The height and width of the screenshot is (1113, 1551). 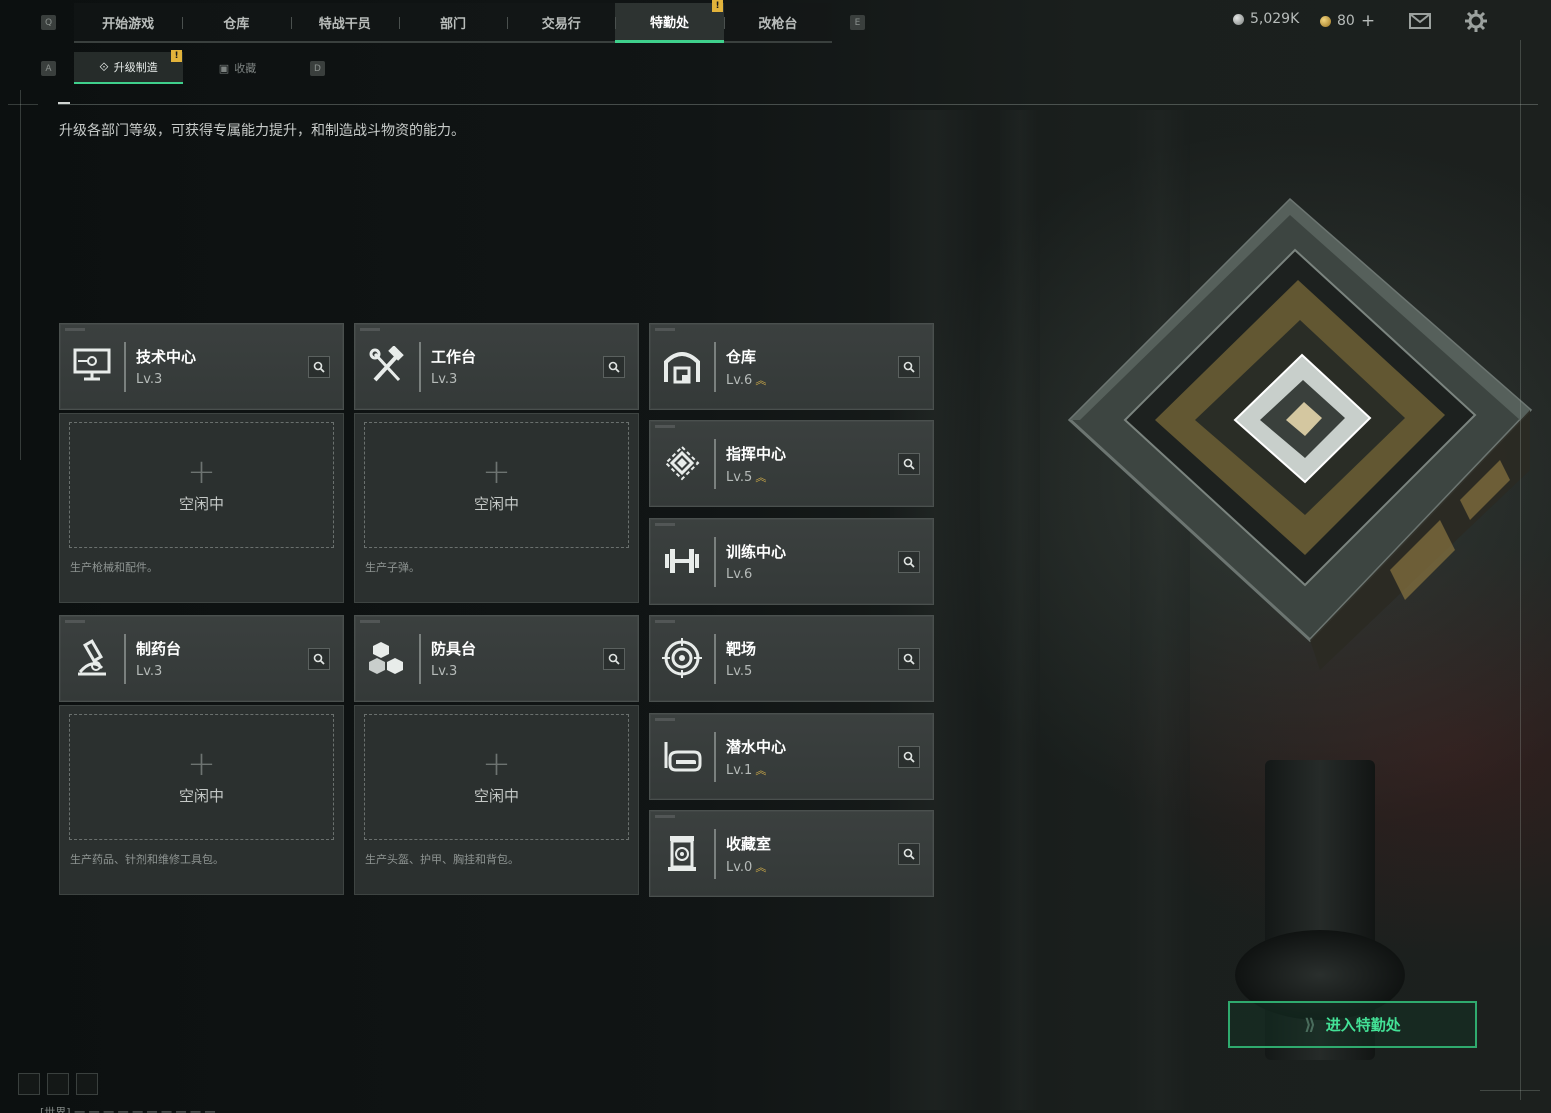 I want to click on production-slot-armor-bench: + 空闲中 生产头盔、护甲、胸挂和背包。, so click(x=496, y=800).